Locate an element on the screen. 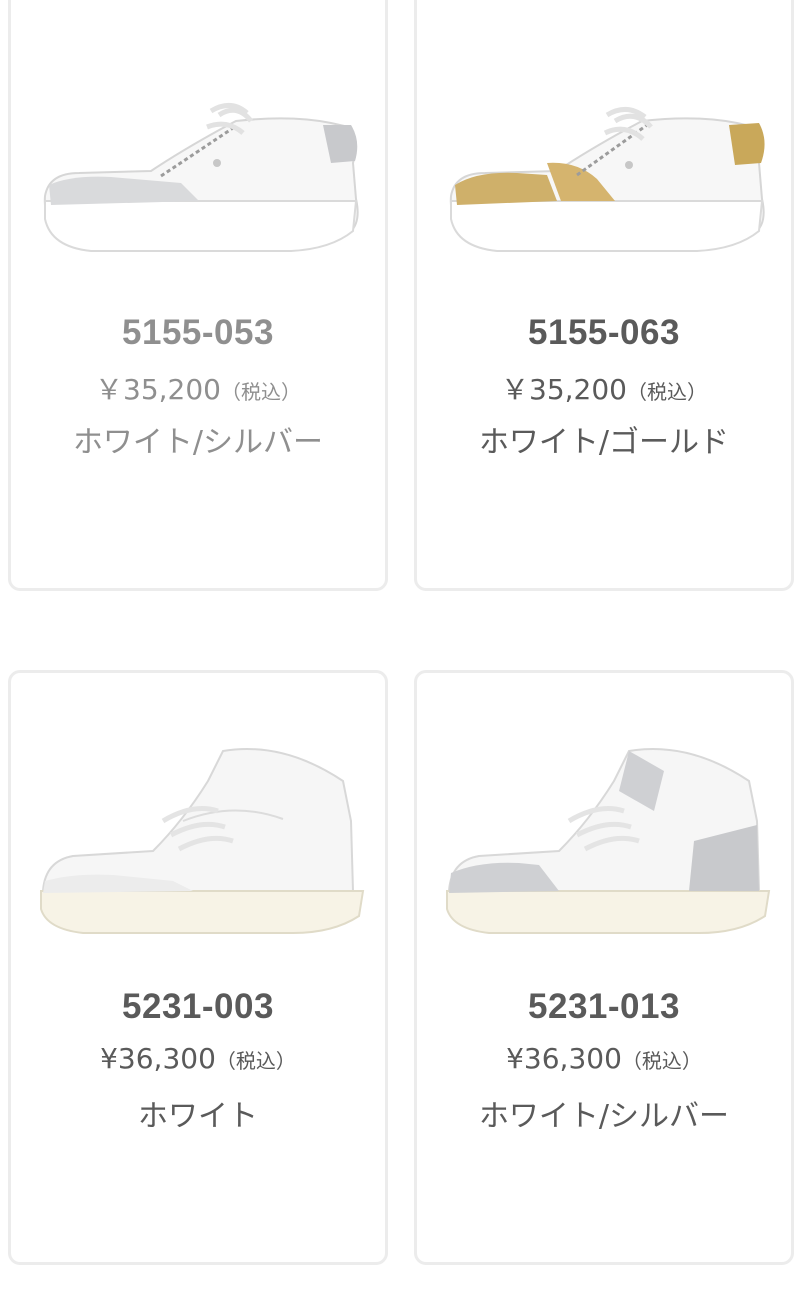 The image size is (798, 1293). product-code: 5155-053 is located at coordinates (198, 332).